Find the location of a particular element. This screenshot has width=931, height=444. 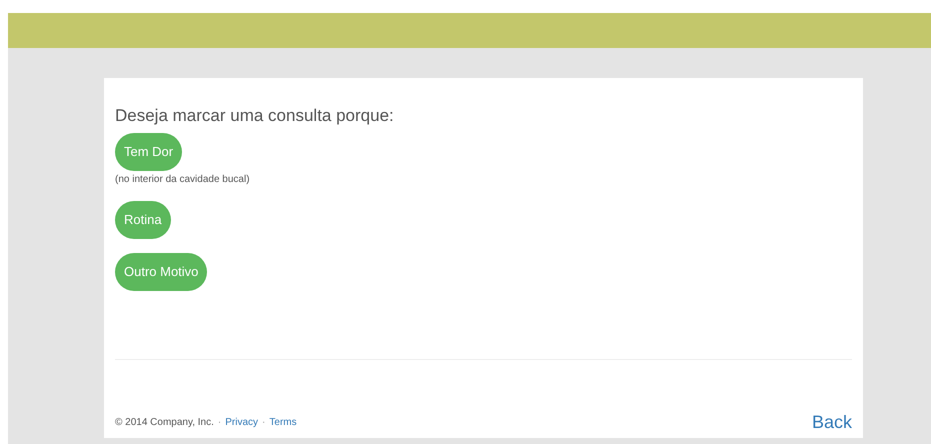

copyright-text: © 2014 Company, Inc. is located at coordinates (164, 422).